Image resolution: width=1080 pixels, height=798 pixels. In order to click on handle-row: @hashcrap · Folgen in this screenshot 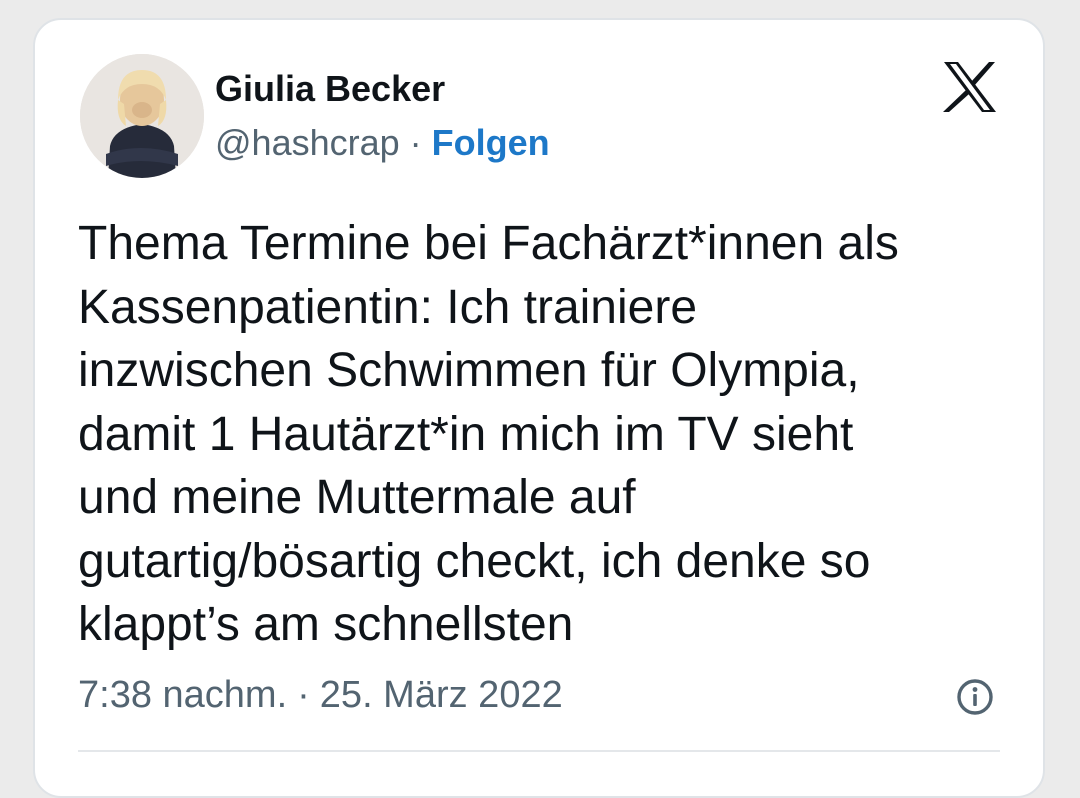, I will do `click(382, 143)`.